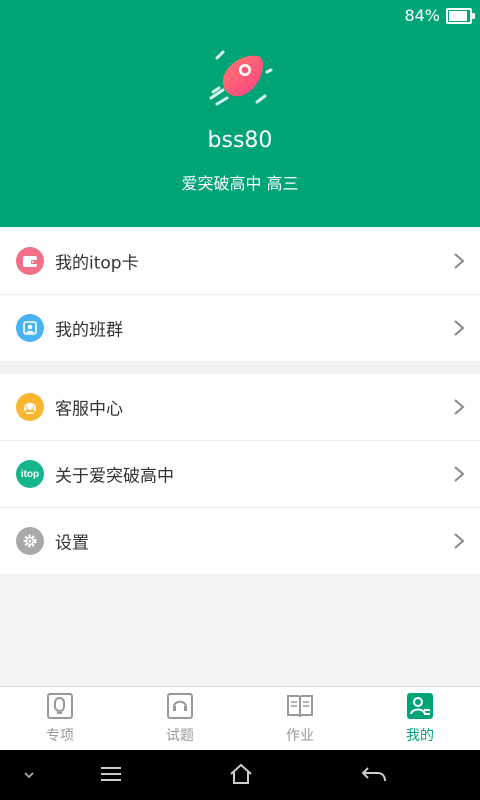 Image resolution: width=480 pixels, height=800 pixels. I want to click on menu-item-label: 我的itop卡, so click(97, 263).